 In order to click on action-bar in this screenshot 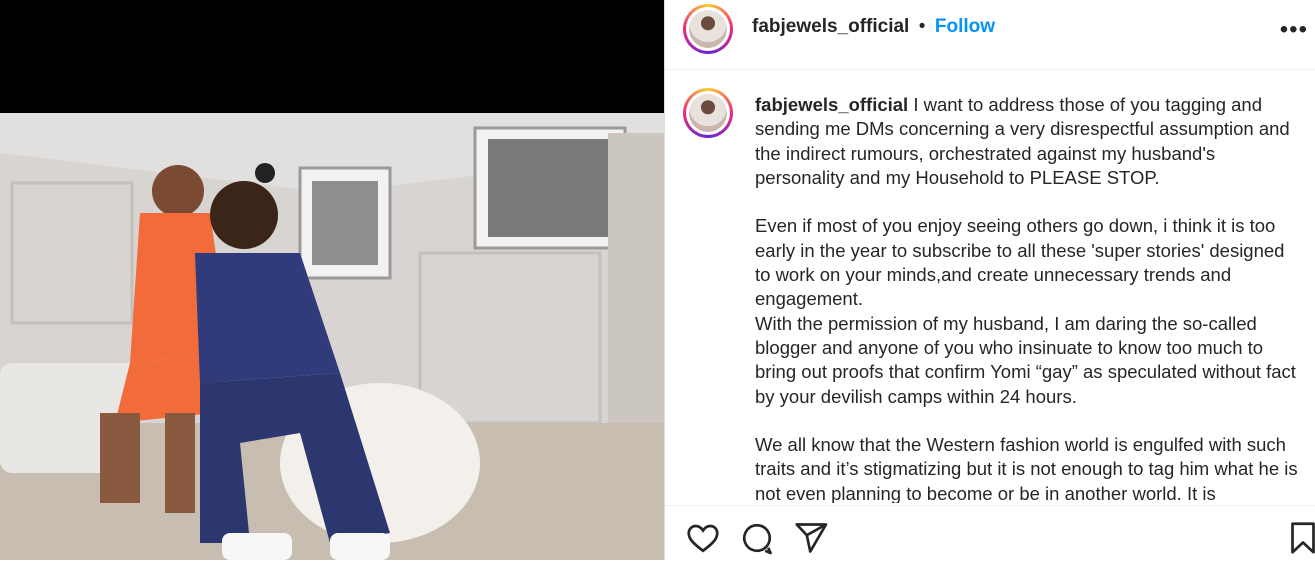, I will do `click(990, 533)`.